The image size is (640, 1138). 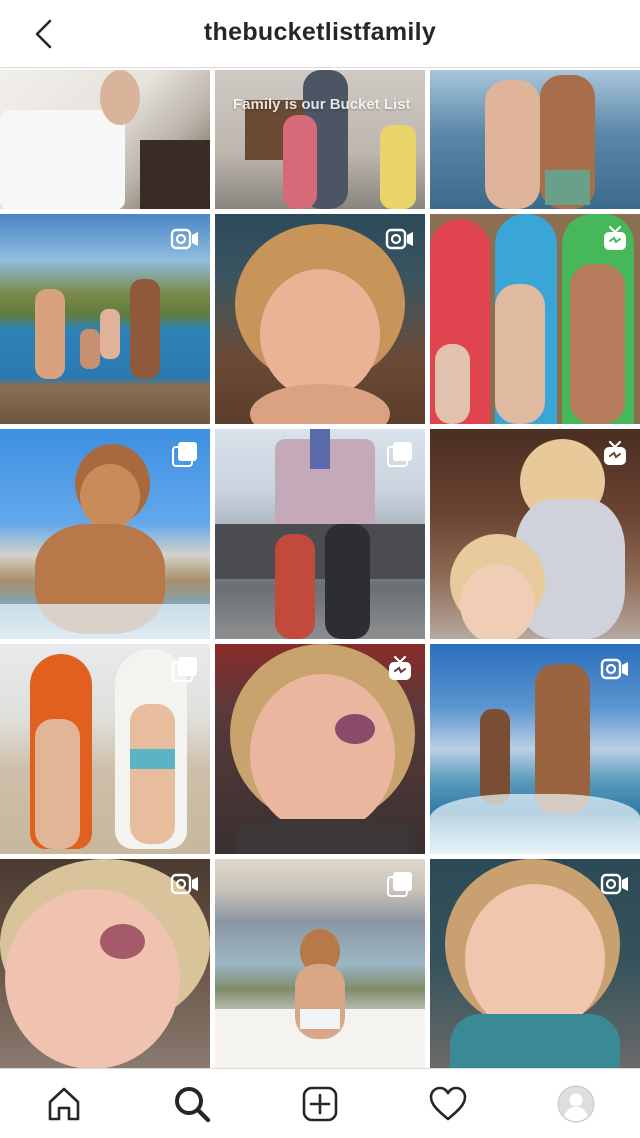 I want to click on top-header: thebucketlistfamily, so click(x=320, y=34).